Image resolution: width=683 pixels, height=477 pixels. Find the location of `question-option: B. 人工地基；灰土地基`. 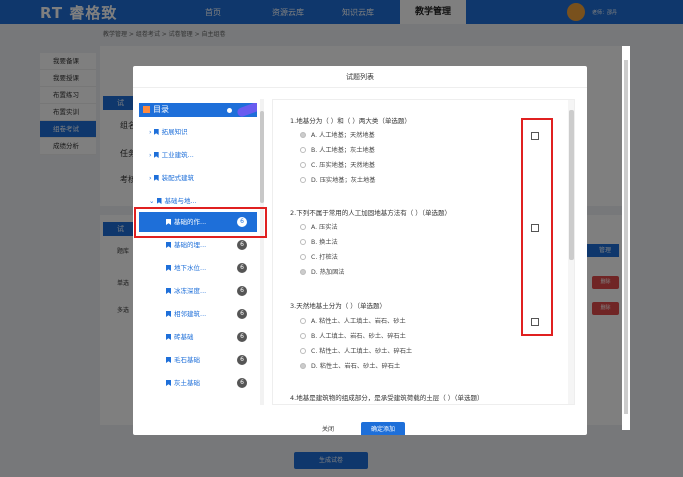

question-option: B. 人工地基；灰土地基 is located at coordinates (337, 149).